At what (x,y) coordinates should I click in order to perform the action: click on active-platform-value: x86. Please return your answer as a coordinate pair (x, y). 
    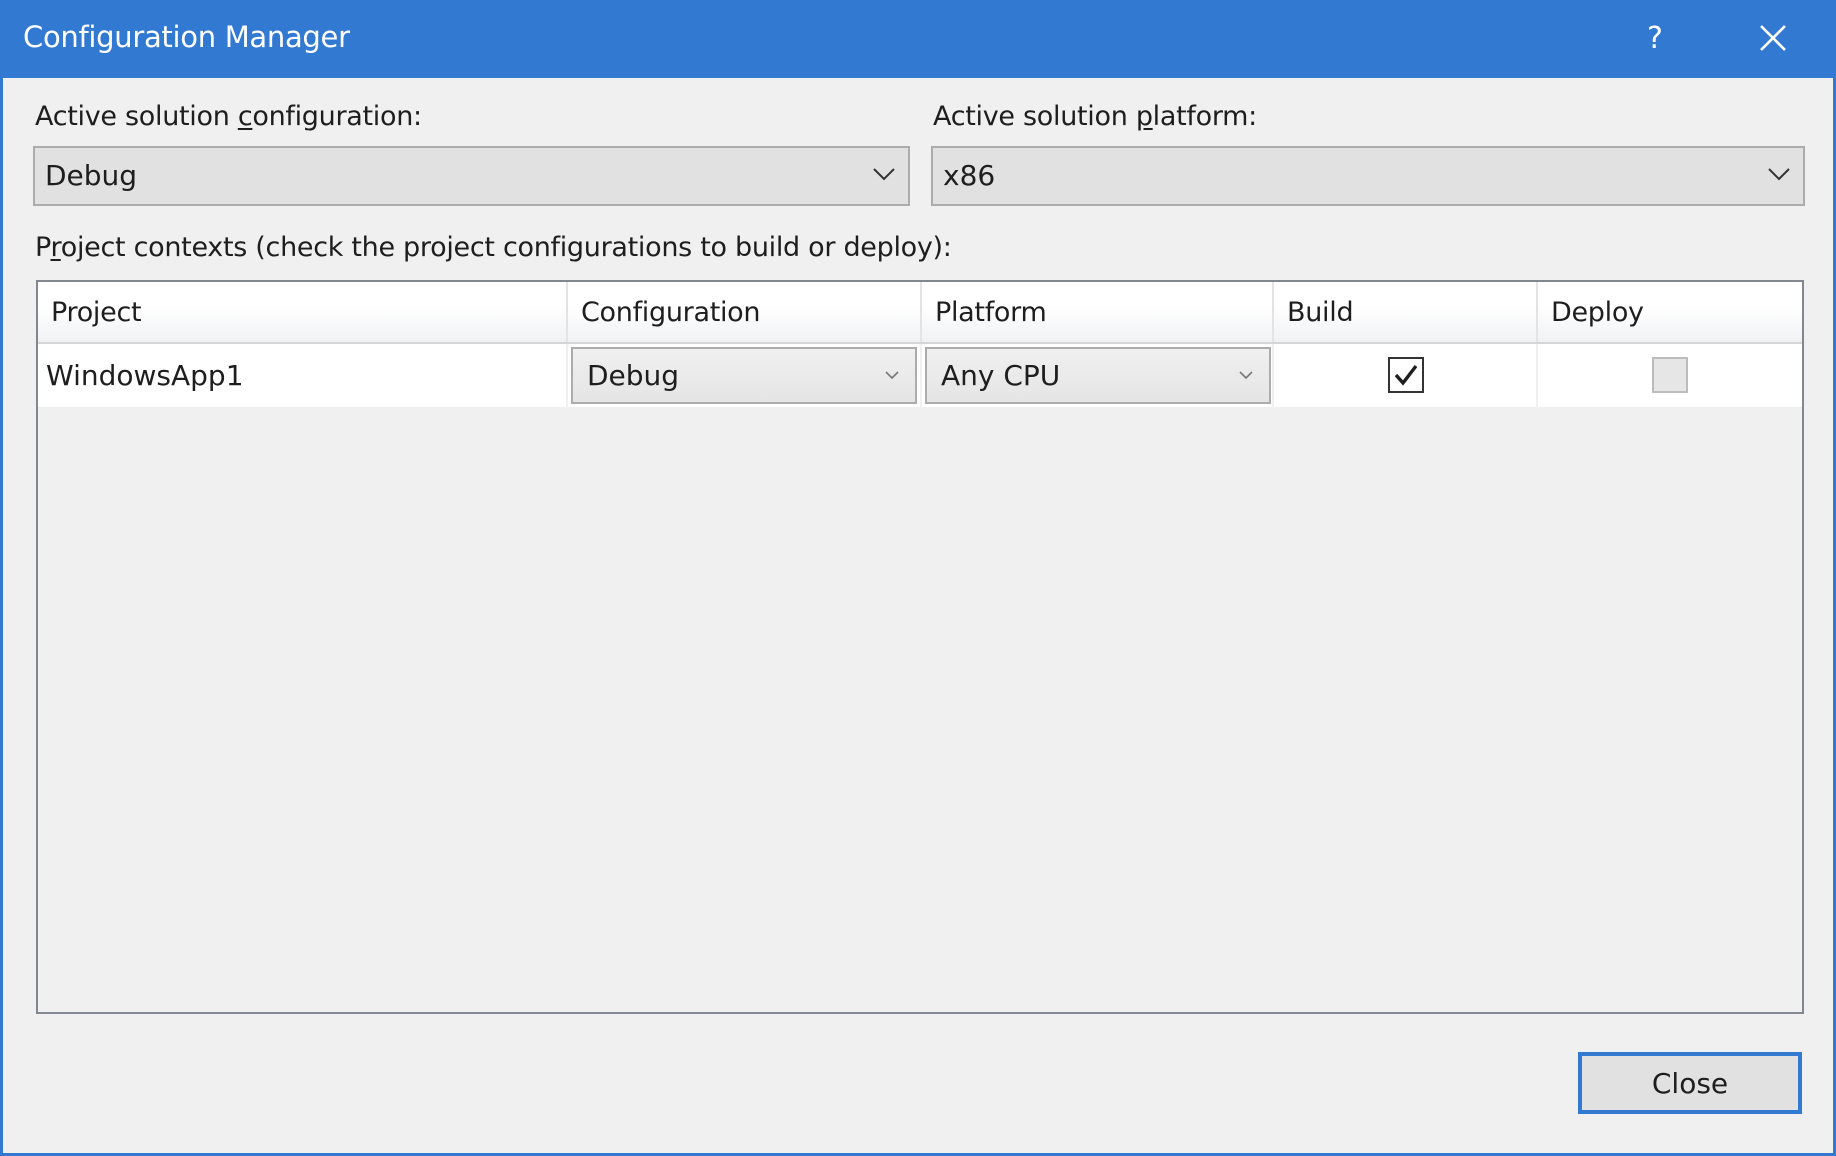
    Looking at the image, I should click on (969, 175).